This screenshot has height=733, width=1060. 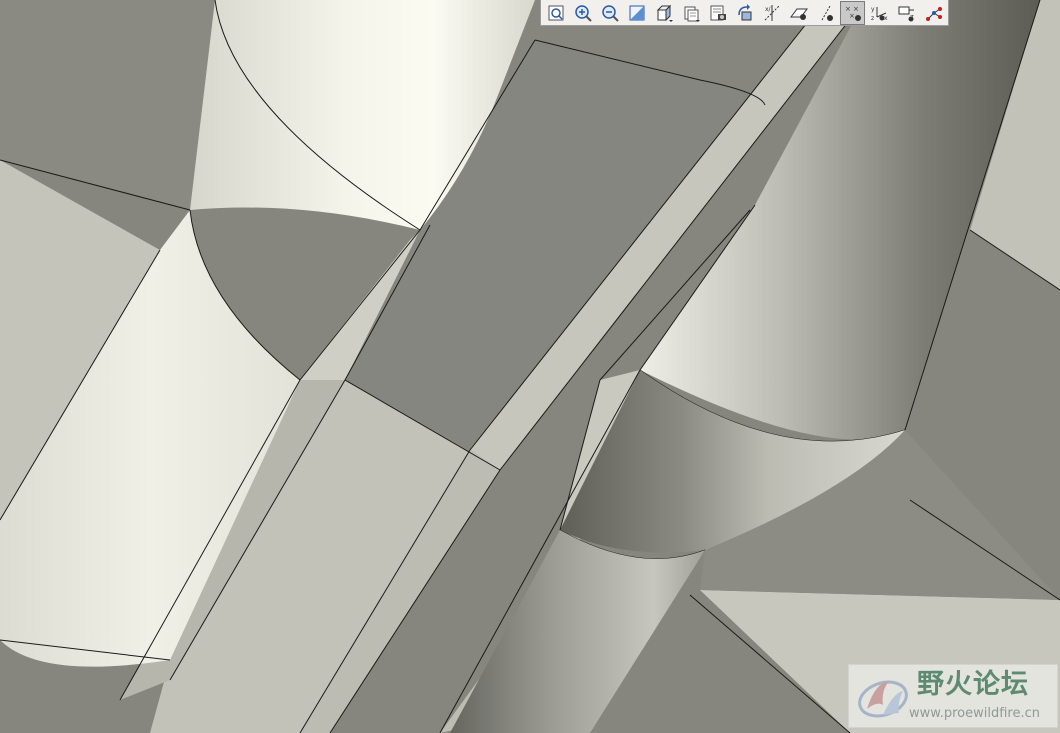 I want to click on zoom-out-button, so click(x=609, y=13).